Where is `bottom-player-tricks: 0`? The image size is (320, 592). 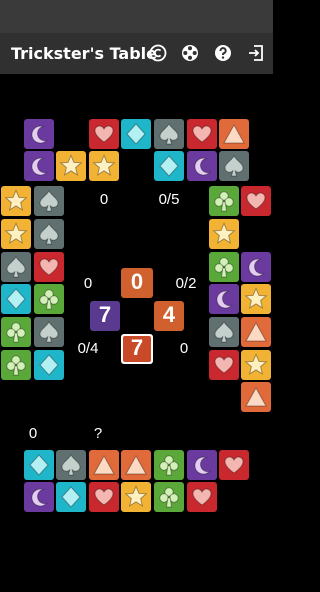 bottom-player-tricks: 0 is located at coordinates (33, 433).